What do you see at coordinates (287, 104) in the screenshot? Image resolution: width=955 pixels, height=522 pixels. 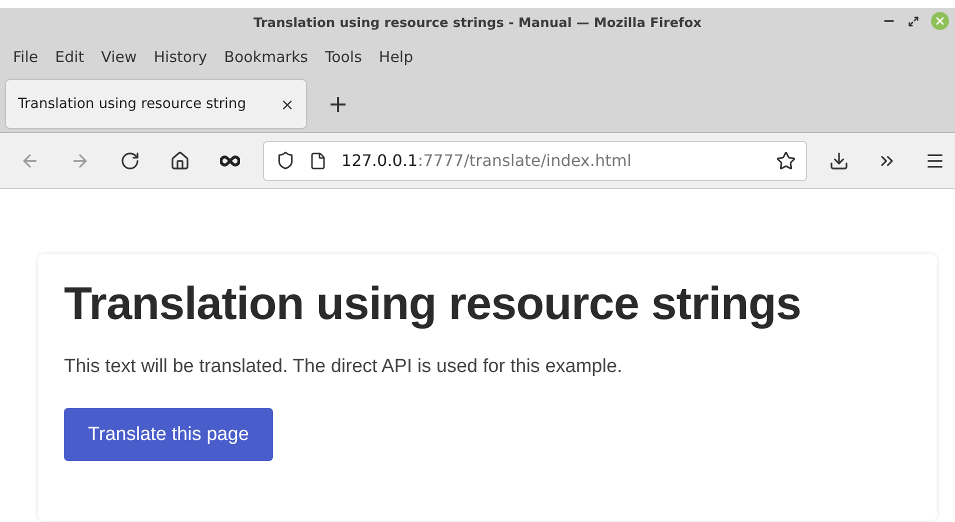 I see `tab-close-button: ×` at bounding box center [287, 104].